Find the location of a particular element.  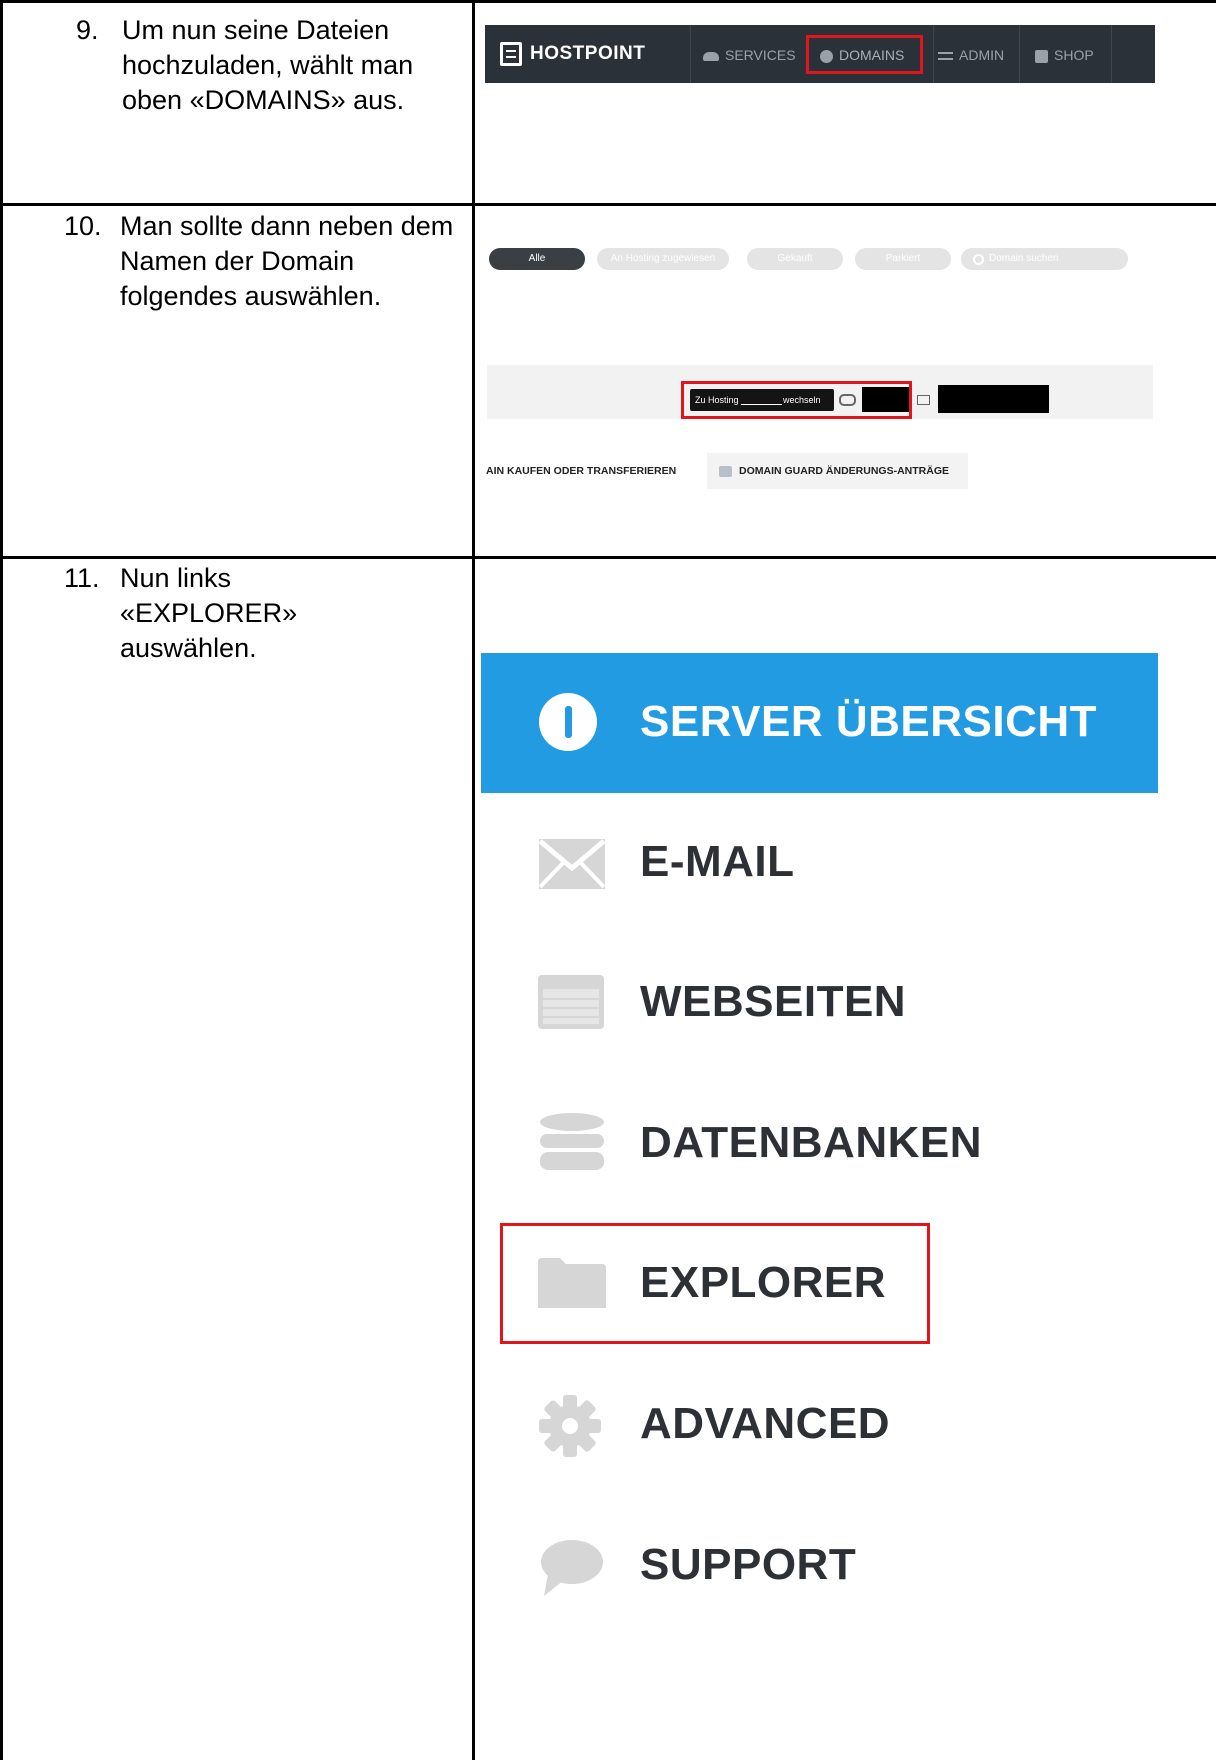

domain-guard-button: DOMAIN GUARD ÄNDERUNGS-ANTRÄGE is located at coordinates (837, 471).